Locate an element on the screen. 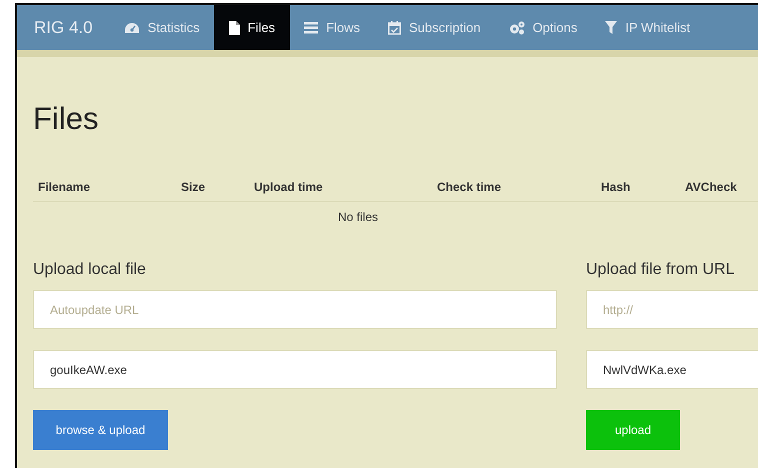 The image size is (758, 468). column-header: Check time is located at coordinates (469, 187).